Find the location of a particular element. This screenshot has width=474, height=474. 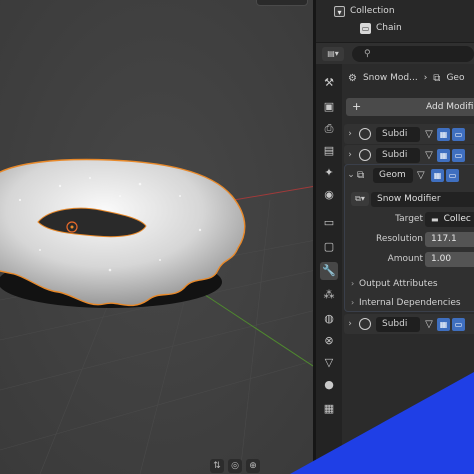

modifier-name-field: Geom is located at coordinates (393, 175).